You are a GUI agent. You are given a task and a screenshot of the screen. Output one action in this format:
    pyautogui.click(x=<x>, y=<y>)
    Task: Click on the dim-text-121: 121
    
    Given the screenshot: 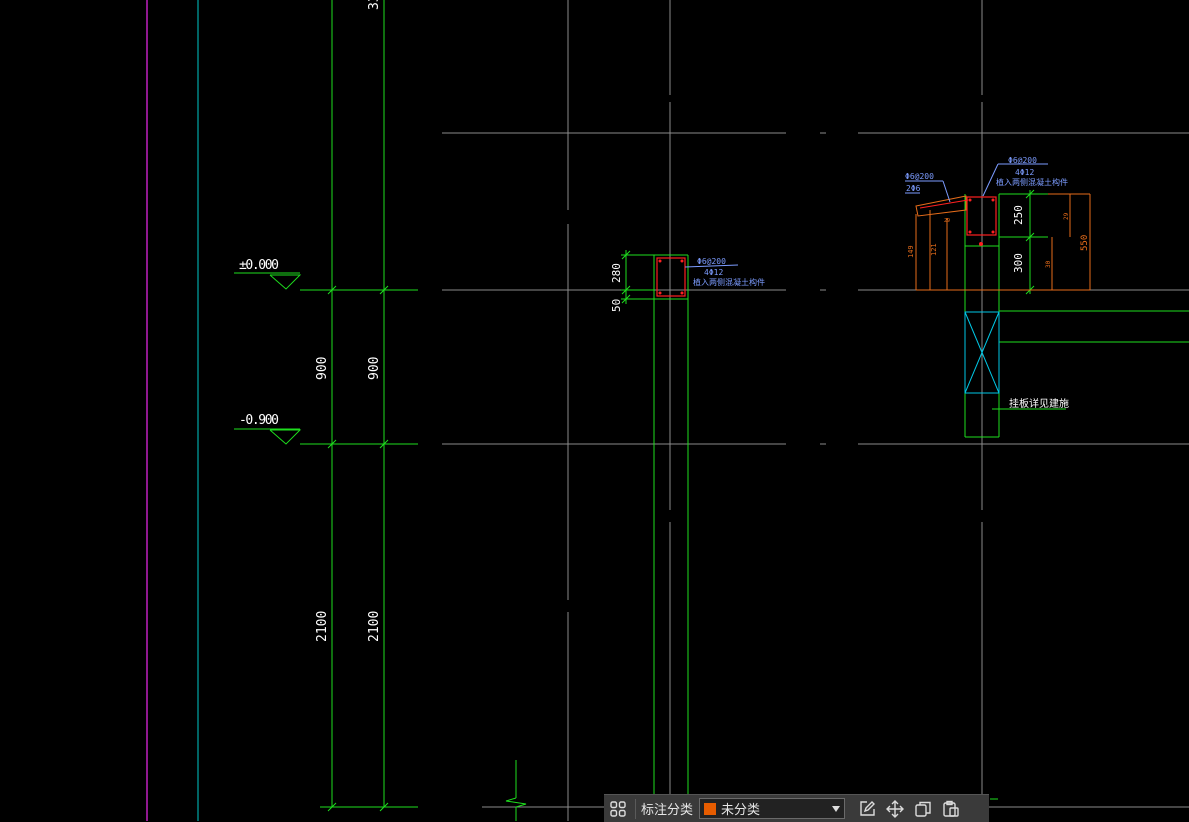 What is the action you would take?
    pyautogui.click(x=934, y=249)
    